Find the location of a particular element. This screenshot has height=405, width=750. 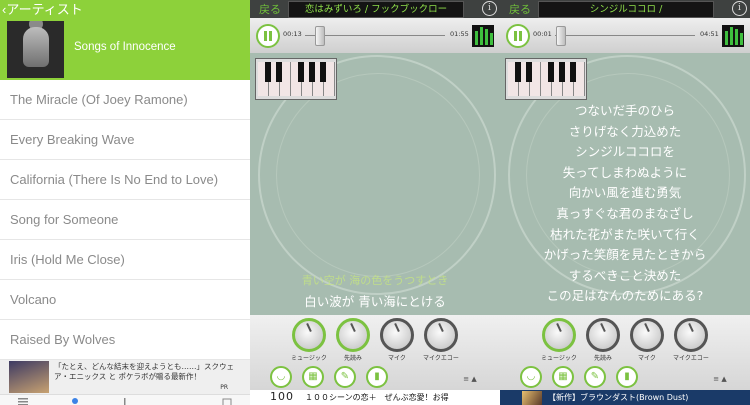

playback-controls: 00:01 04:51 is located at coordinates (625, 35).